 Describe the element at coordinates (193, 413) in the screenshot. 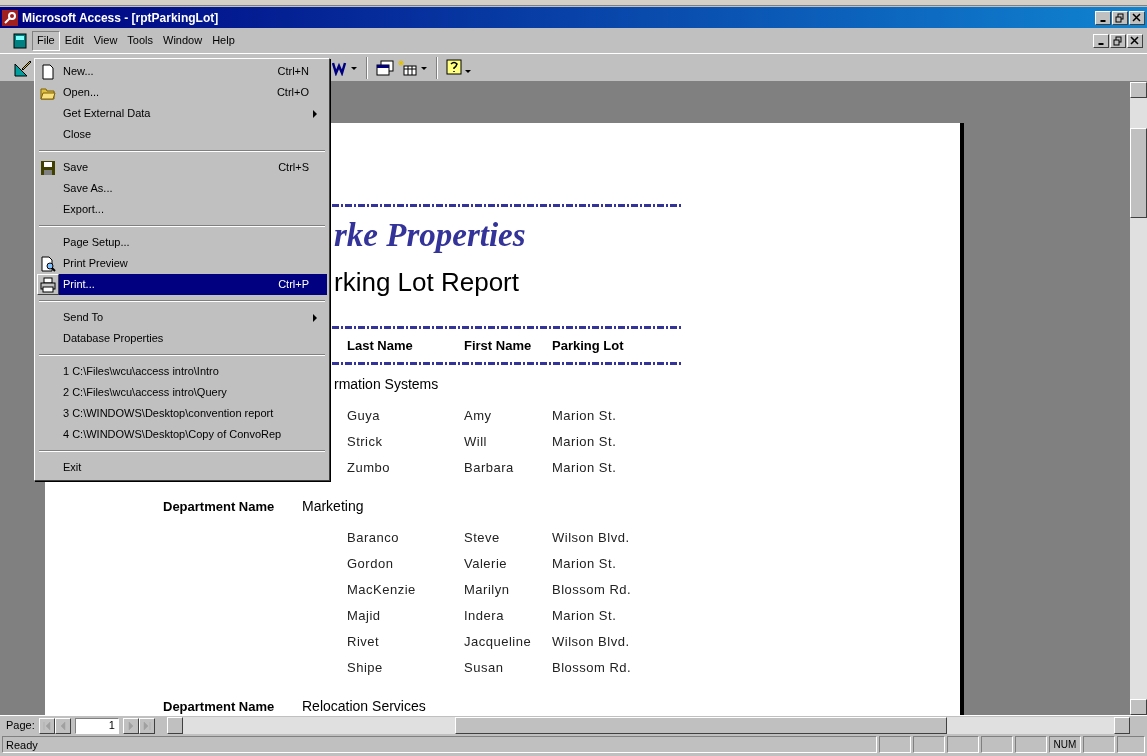

I see `menu-item: 3 C:\WINDOWS\Desktop\convention report` at that location.